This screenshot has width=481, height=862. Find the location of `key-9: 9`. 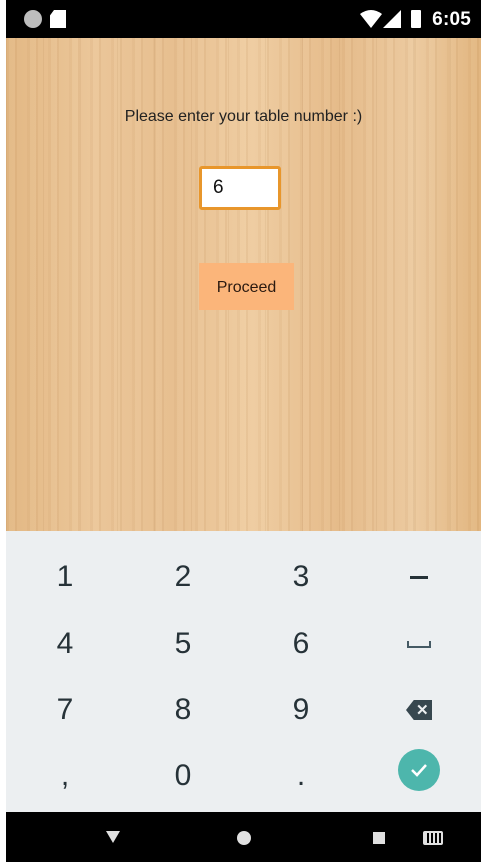

key-9: 9 is located at coordinates (301, 710).